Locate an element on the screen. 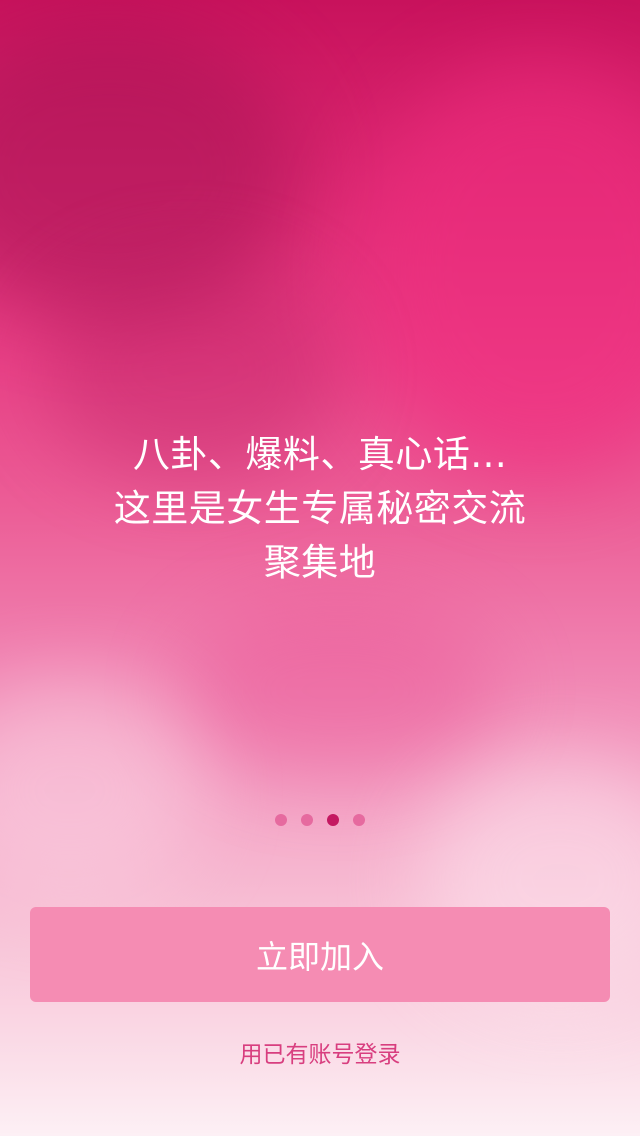  headline-line-2: 这里是女生专属秘密交流 is located at coordinates (320, 508).